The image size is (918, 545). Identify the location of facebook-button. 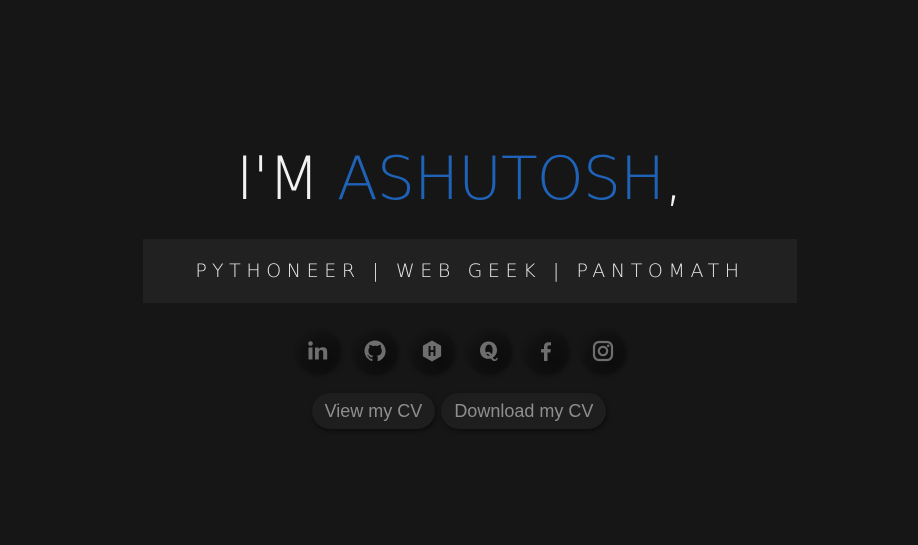
(545, 351).